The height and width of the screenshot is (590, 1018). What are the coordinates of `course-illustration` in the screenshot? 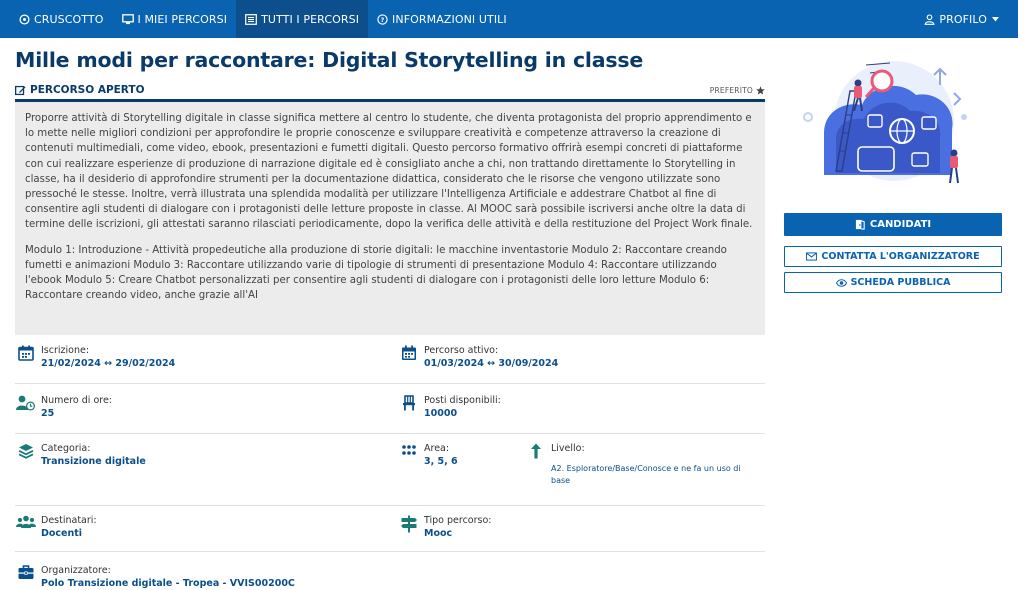 It's located at (885, 122).